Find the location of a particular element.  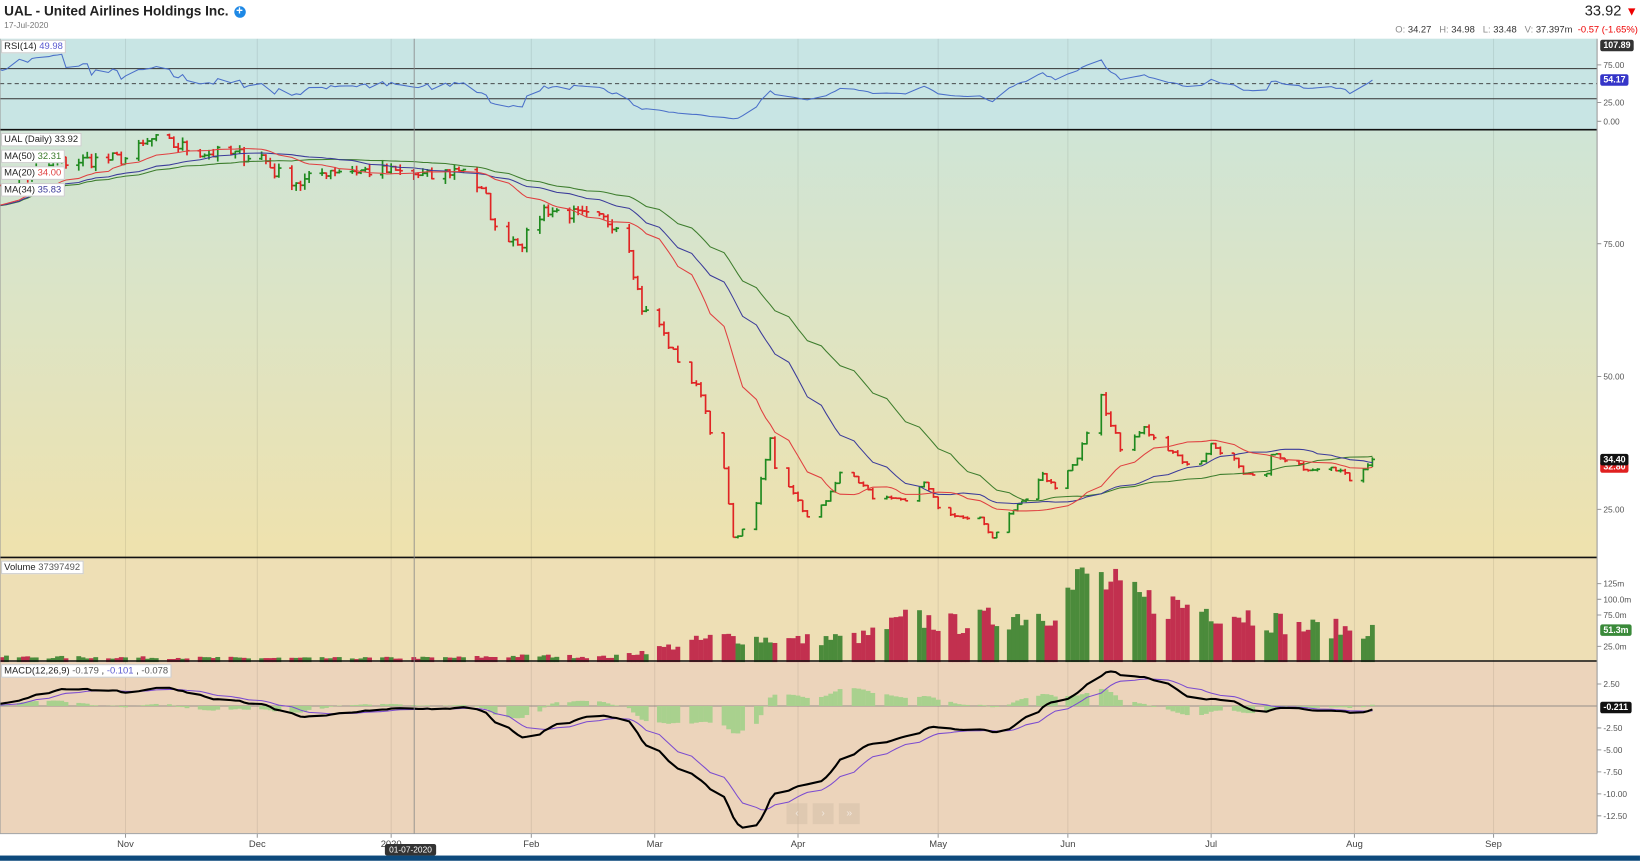

price-axis-label: 25.00 is located at coordinates (1613, 509).